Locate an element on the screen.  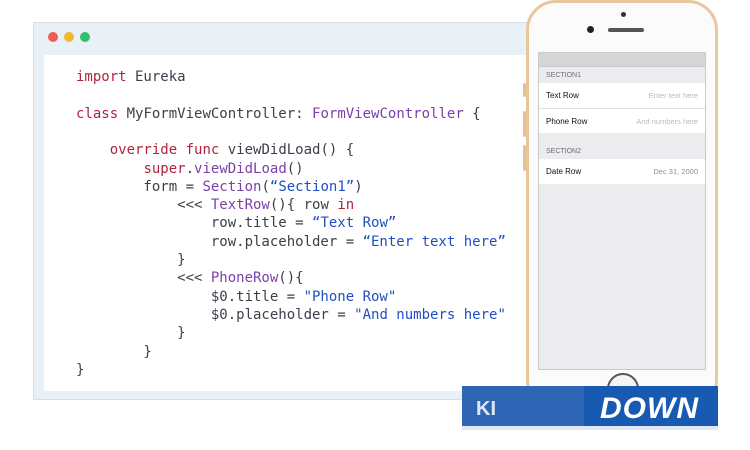
minimize-dot-icon is located at coordinates (69, 37).